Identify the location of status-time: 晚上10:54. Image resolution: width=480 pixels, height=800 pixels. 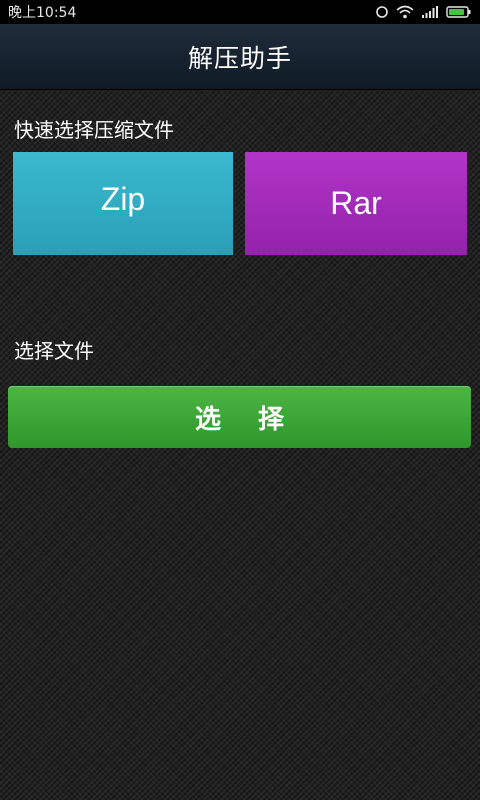
(42, 13).